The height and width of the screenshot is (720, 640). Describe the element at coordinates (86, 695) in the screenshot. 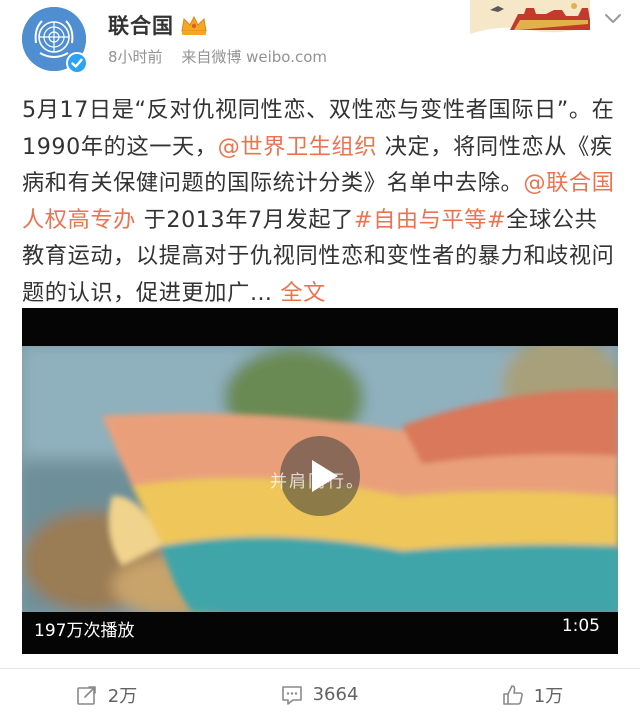

I see `repost-icon` at that location.